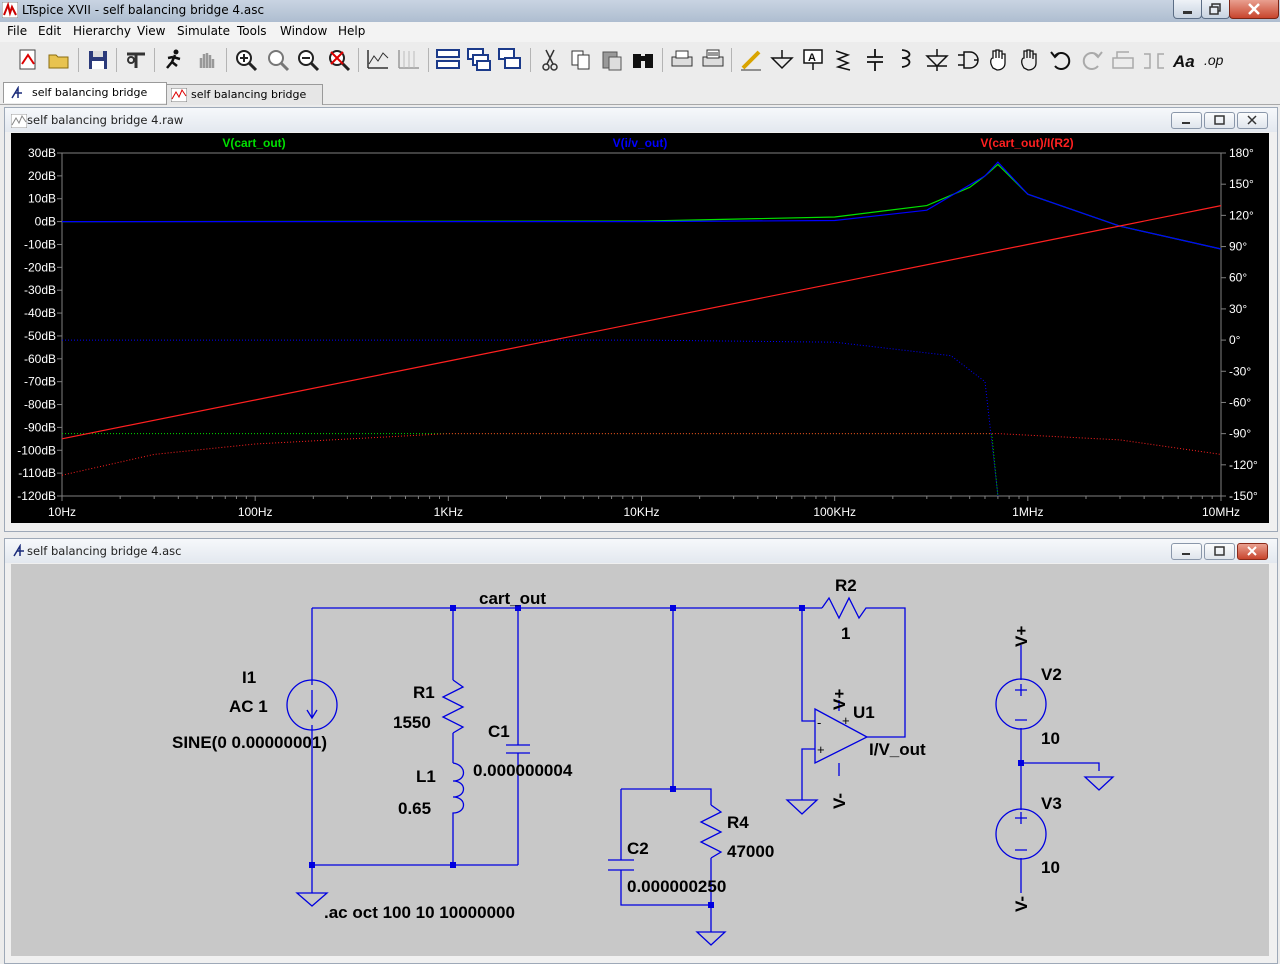 This screenshot has width=1280, height=964. What do you see at coordinates (844, 60) in the screenshot?
I see `resistor-icon` at bounding box center [844, 60].